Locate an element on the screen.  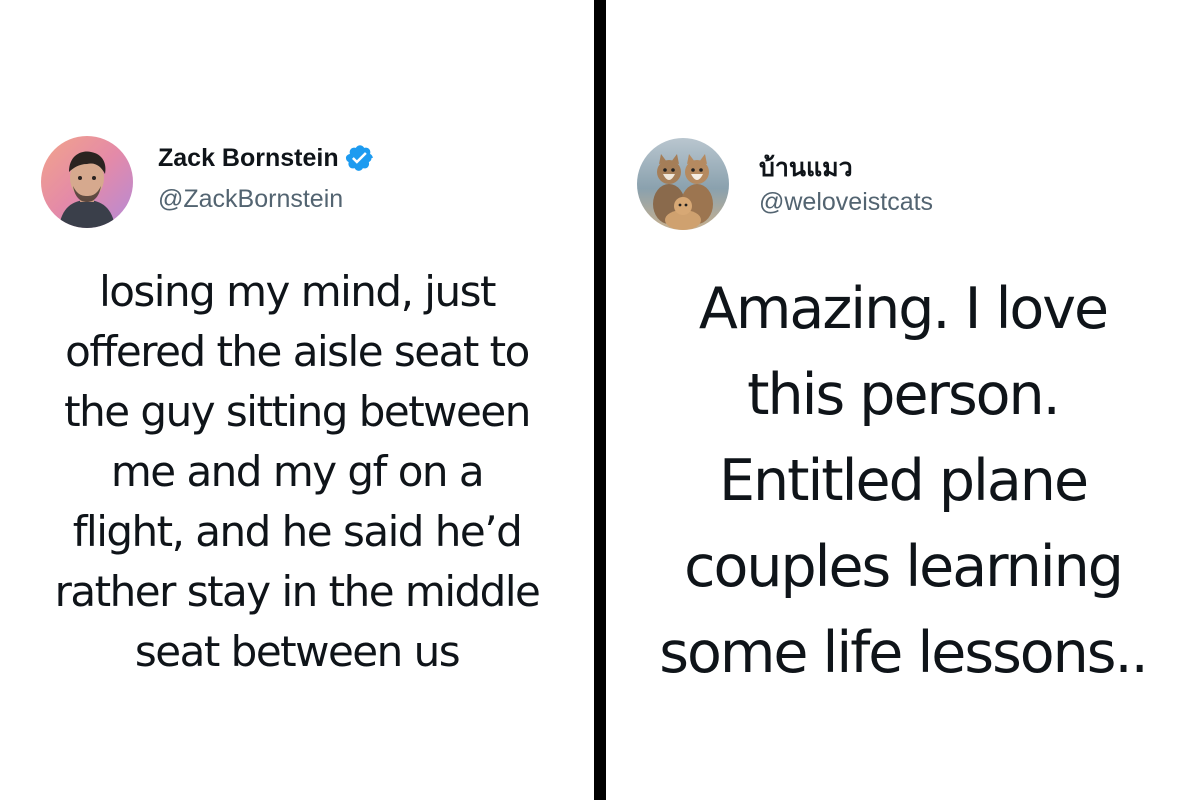
display-name: บ้านแมว is located at coordinates (806, 168).